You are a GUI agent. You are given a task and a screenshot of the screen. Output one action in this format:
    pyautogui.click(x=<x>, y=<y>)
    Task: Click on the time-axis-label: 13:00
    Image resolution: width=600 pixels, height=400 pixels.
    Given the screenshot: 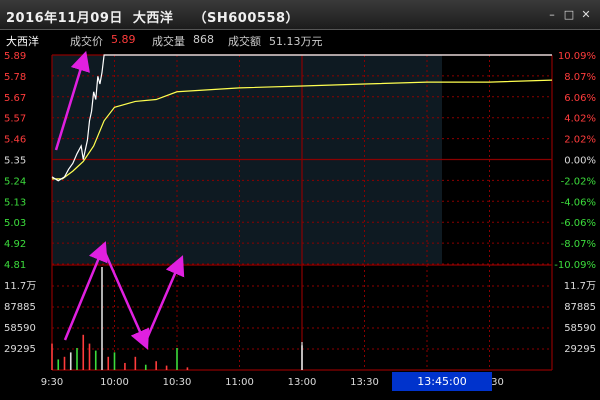 What is the action you would take?
    pyautogui.click(x=302, y=382)
    